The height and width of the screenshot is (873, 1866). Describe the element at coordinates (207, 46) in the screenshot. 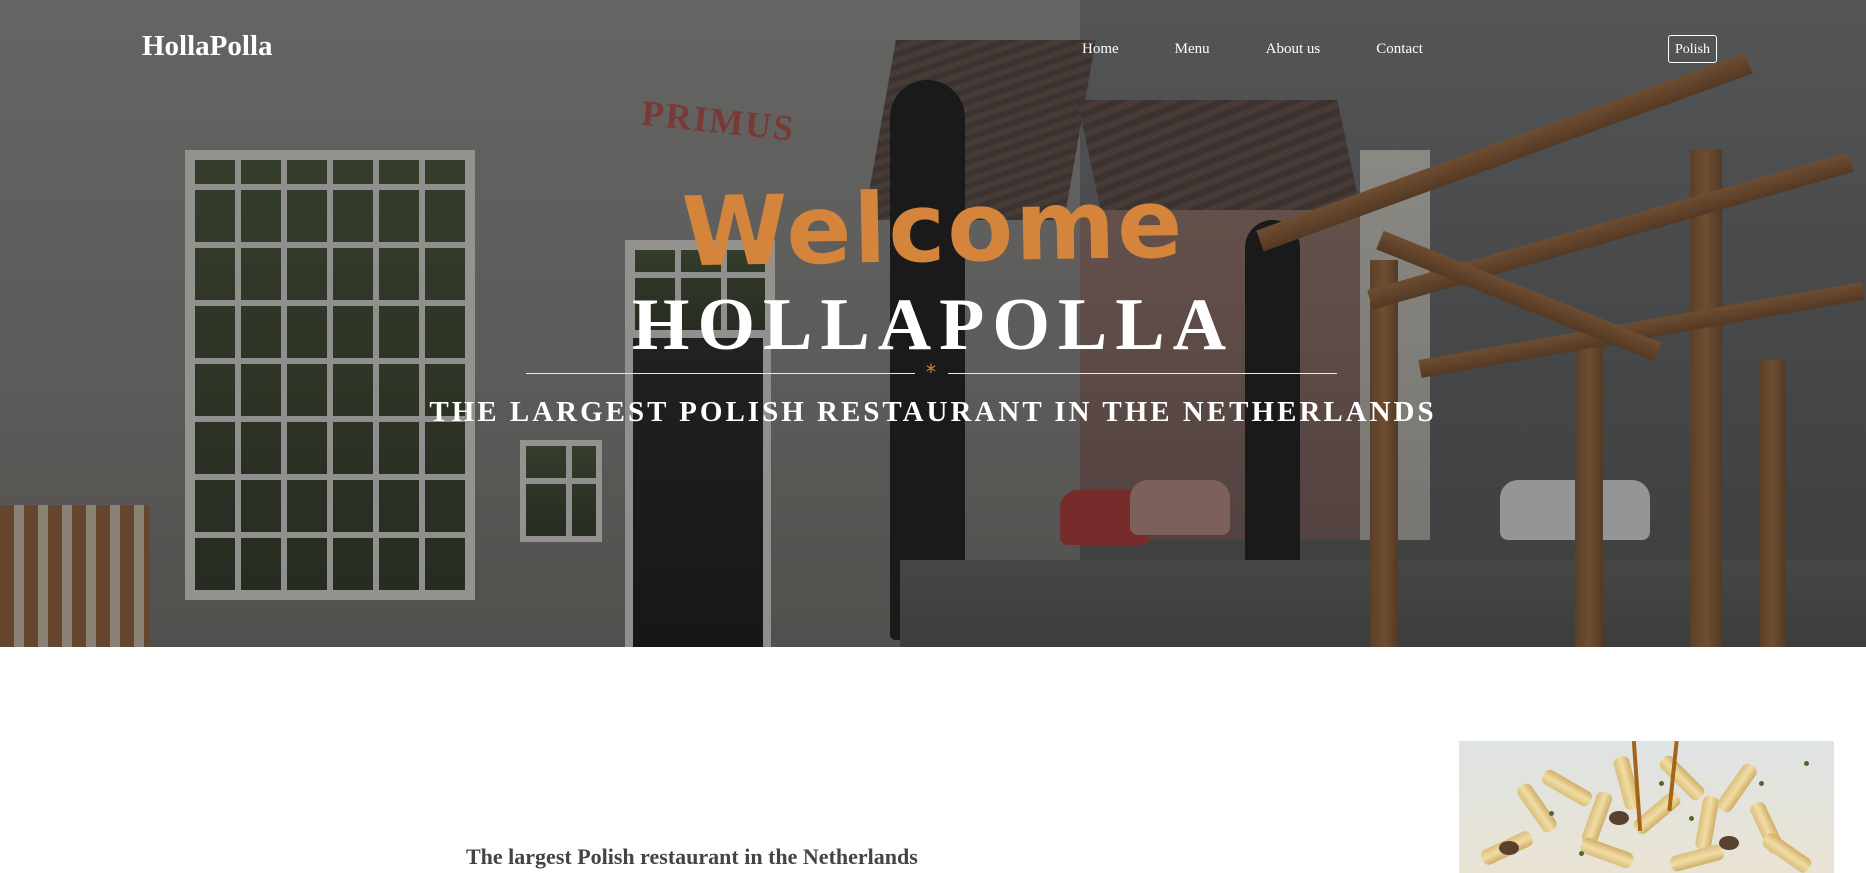

I see `site-logo: HollaPolla` at that location.